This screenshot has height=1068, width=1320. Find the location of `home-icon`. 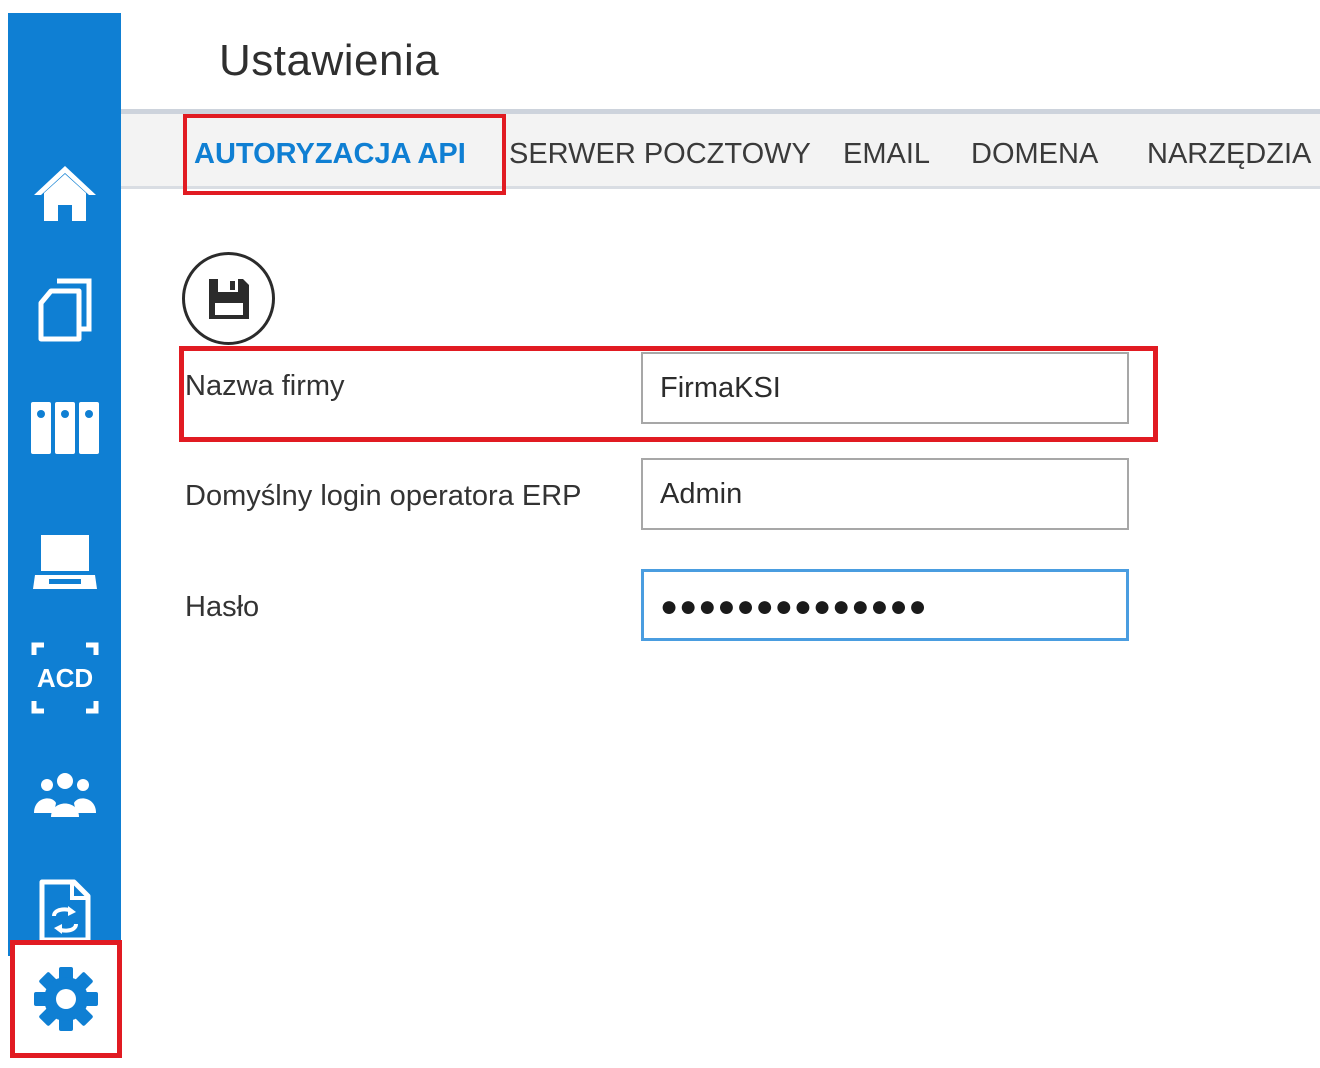

home-icon is located at coordinates (64, 193).